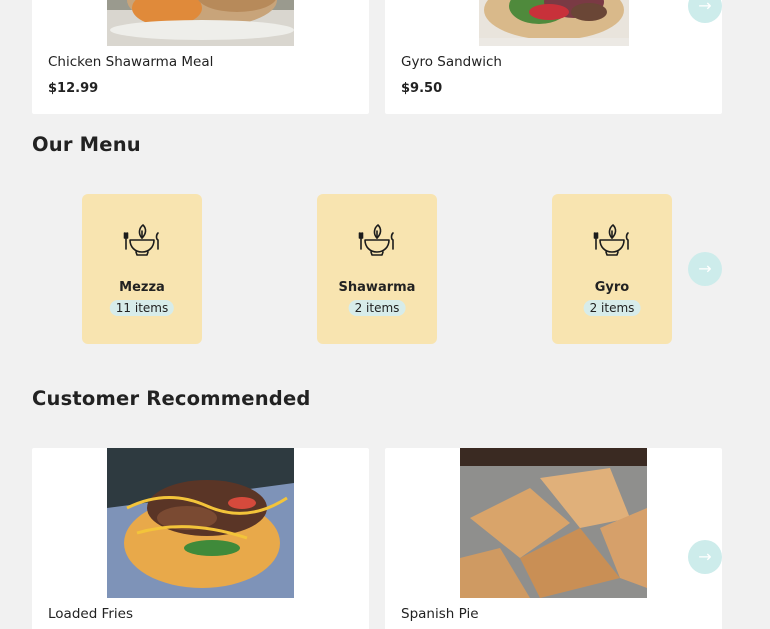 The height and width of the screenshot is (629, 770). I want to click on product-name: Gyro Sandwich, so click(451, 62).